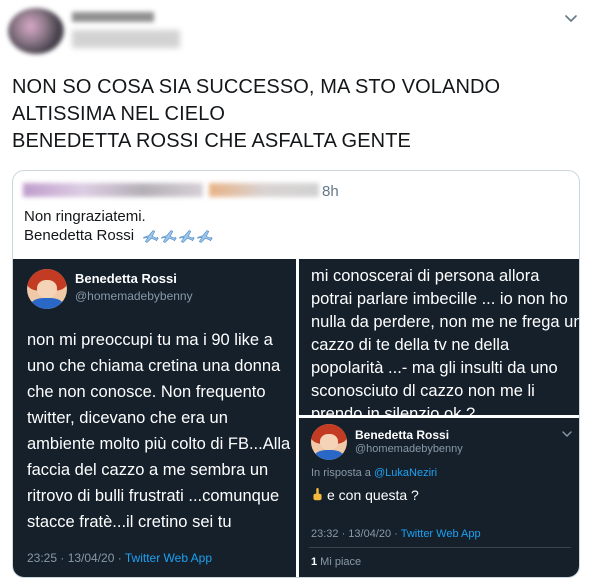  Describe the element at coordinates (159, 444) in the screenshot. I see `screenshot-line: ambiente molto più colto di FB...Alla` at that location.